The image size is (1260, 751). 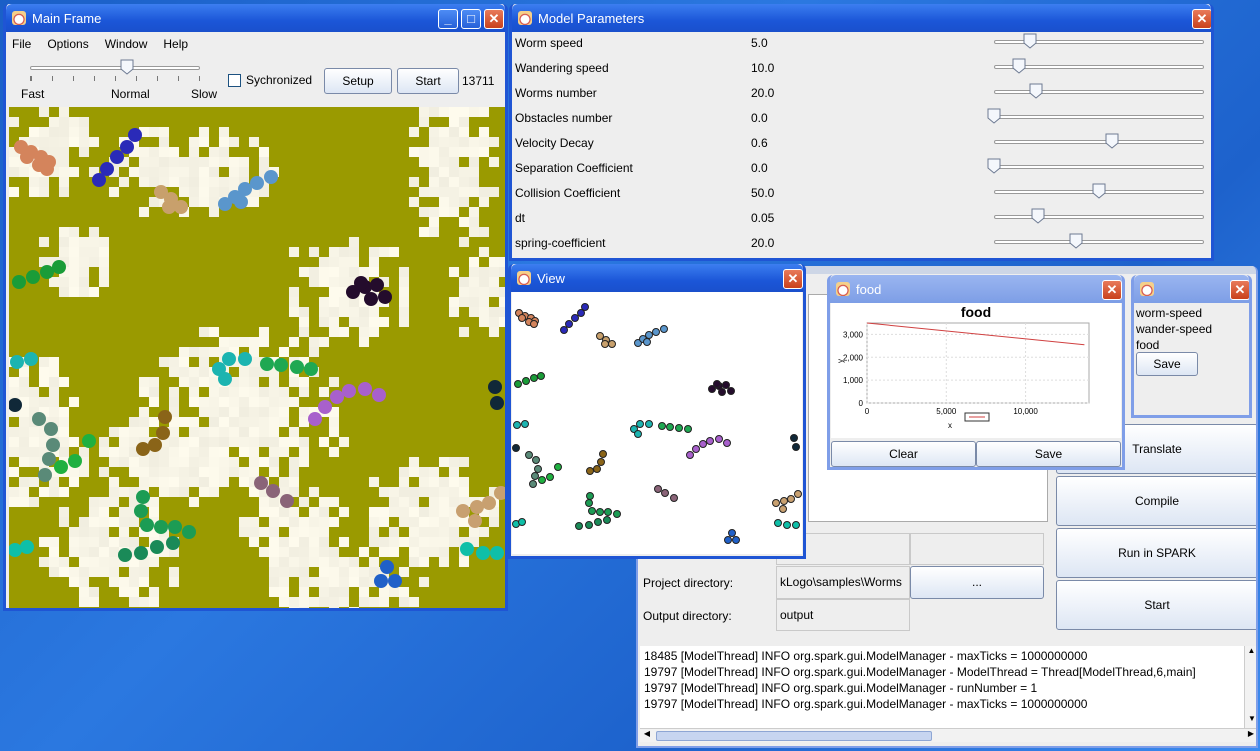 I want to click on synchronized-checkbox, so click(x=234, y=80).